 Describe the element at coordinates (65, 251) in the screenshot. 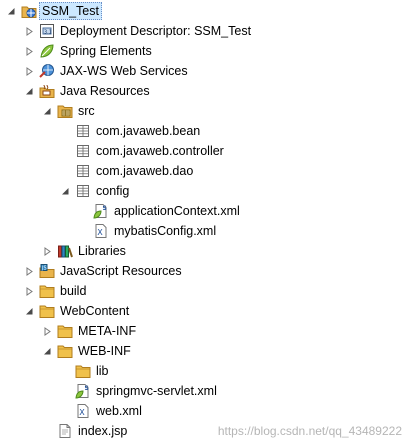

I see `libraries-icon` at that location.